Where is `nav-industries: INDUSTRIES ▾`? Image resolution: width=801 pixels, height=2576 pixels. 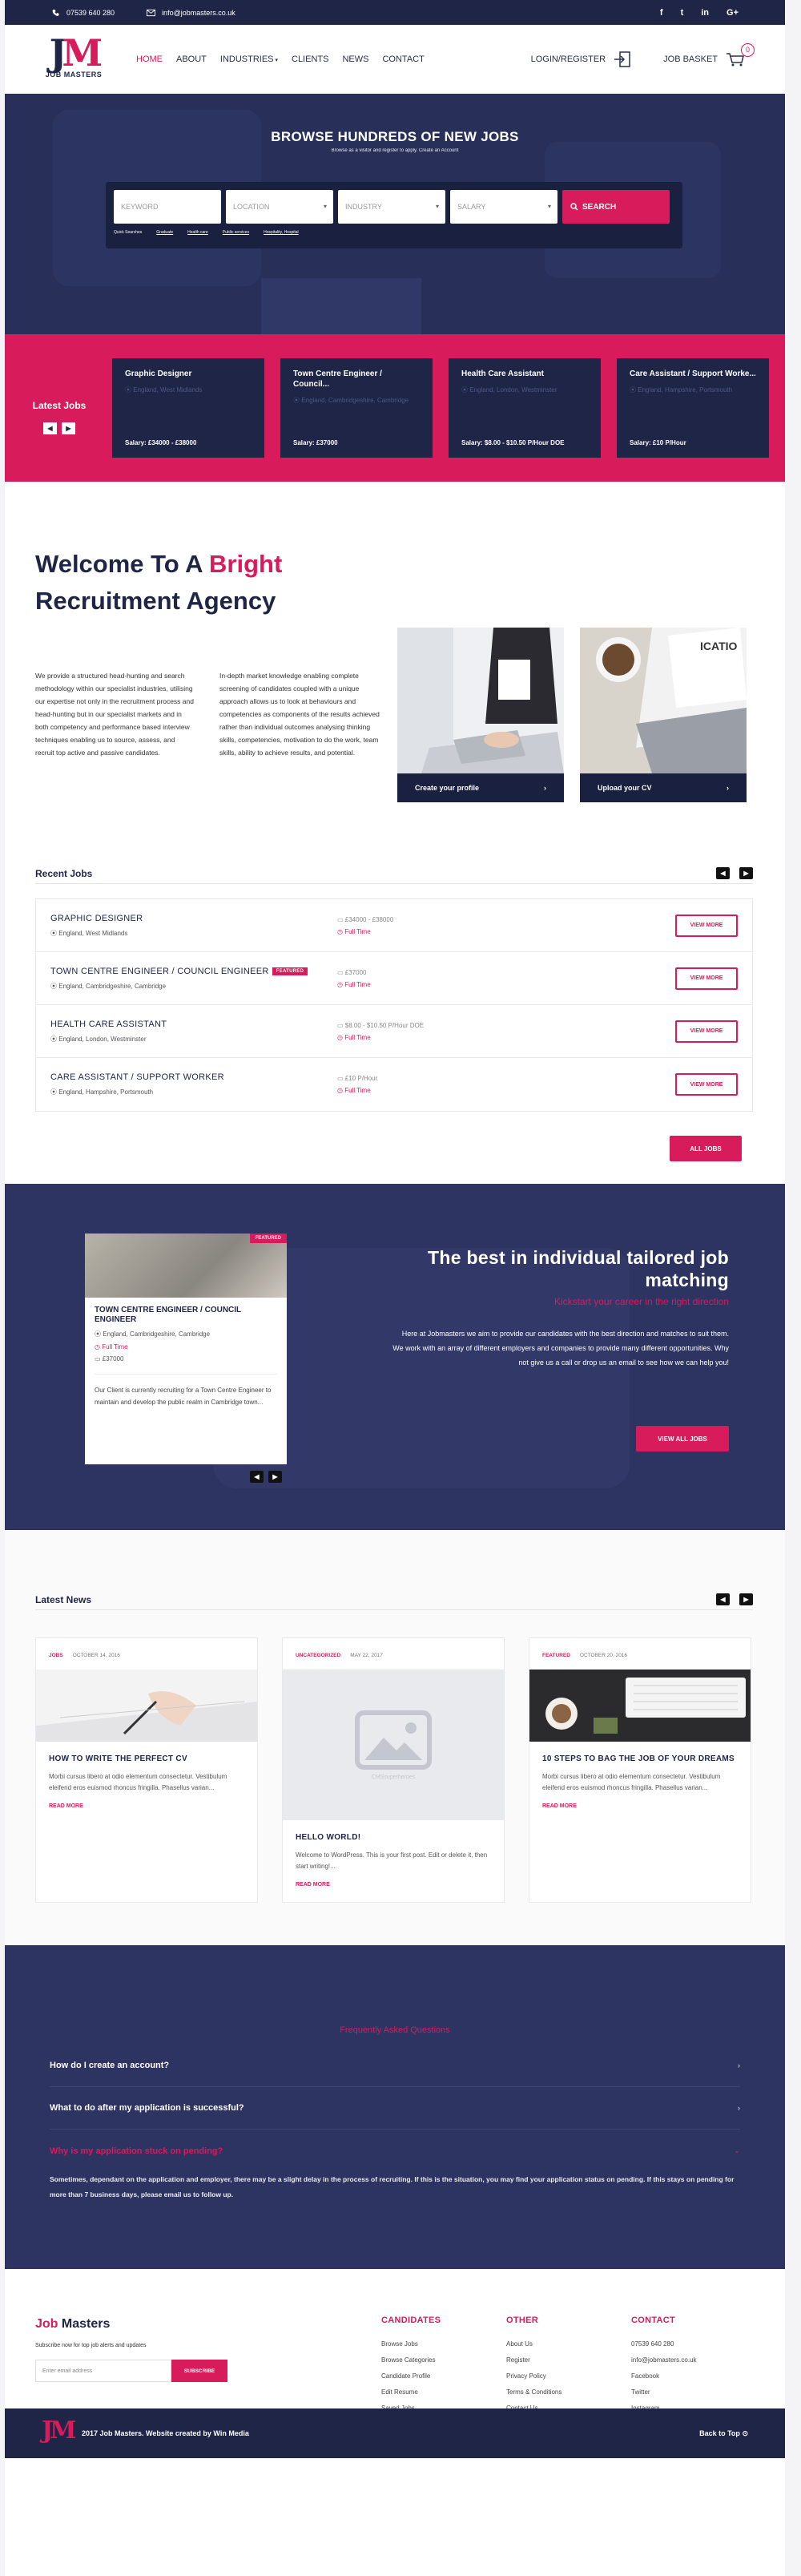 nav-industries: INDUSTRIES ▾ is located at coordinates (249, 60).